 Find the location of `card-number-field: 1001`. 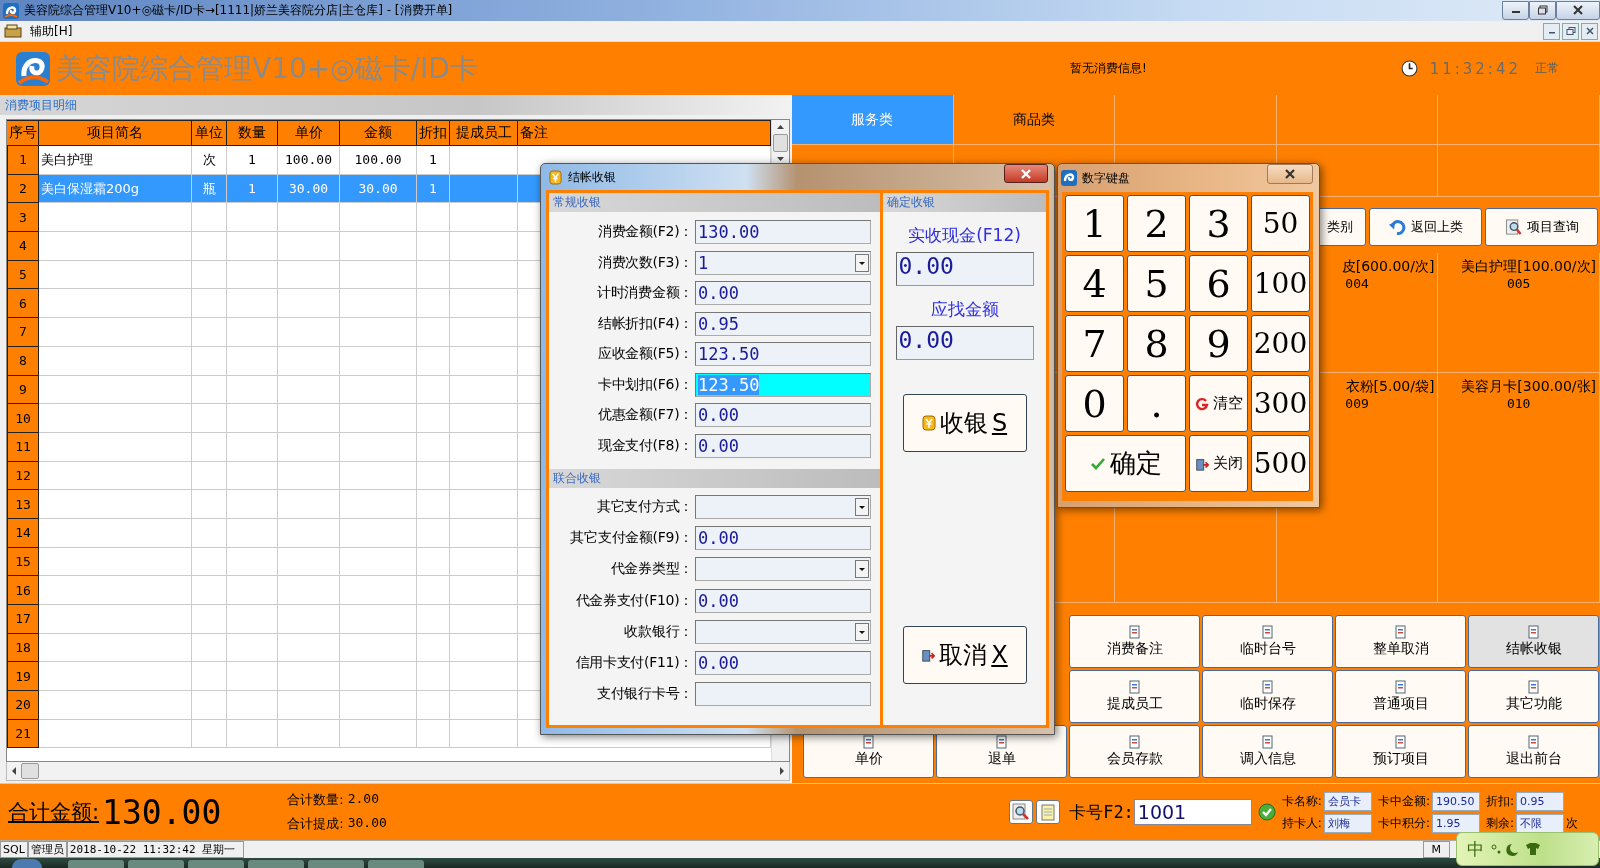

card-number-field: 1001 is located at coordinates (1192, 812).